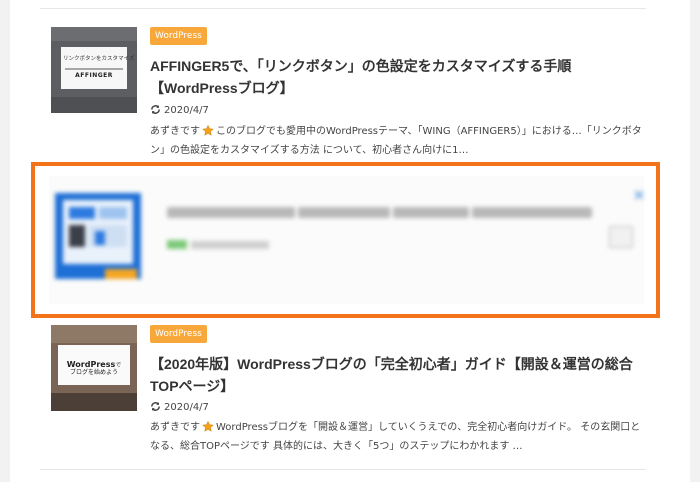 This screenshot has height=482, width=700. I want to click on ad-thumbnail, so click(98, 236).